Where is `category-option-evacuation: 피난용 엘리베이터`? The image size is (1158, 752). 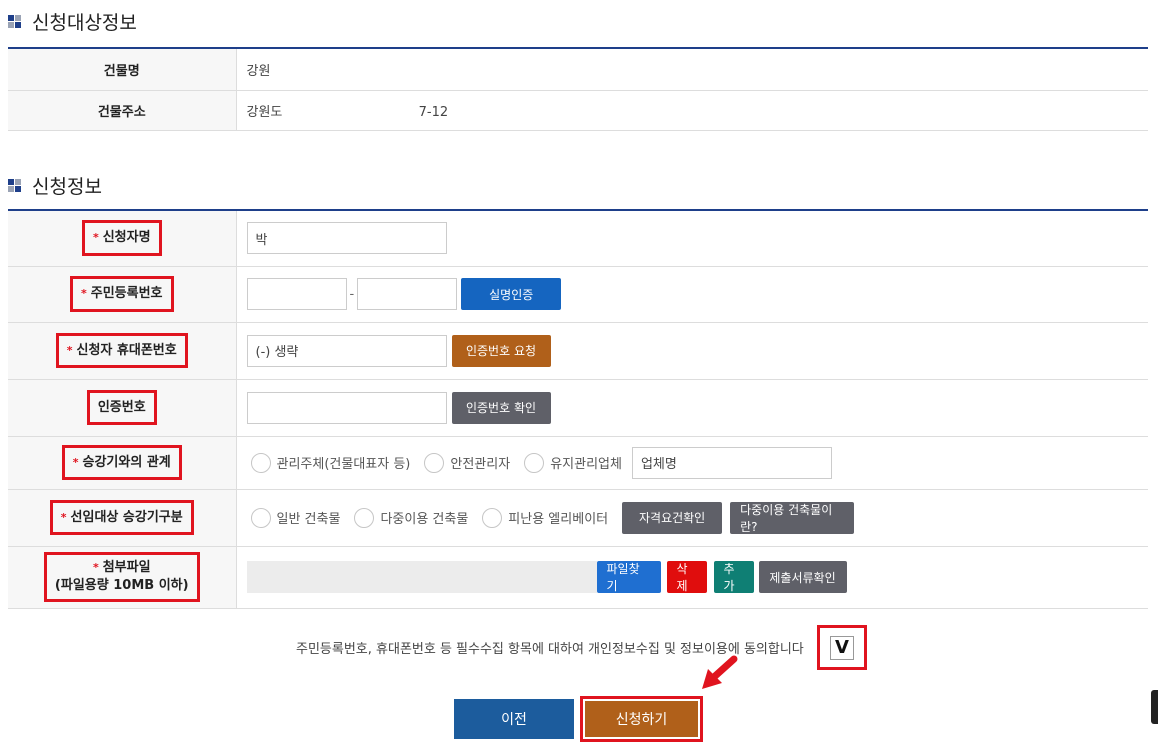 category-option-evacuation: 피난용 엘리베이터 is located at coordinates (545, 517).